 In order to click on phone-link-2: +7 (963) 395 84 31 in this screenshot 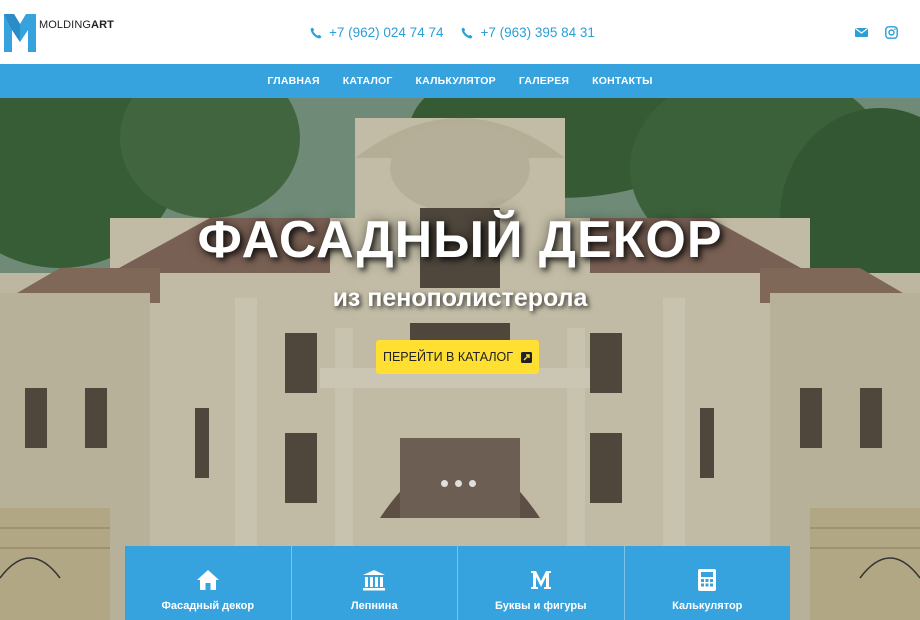, I will do `click(528, 32)`.